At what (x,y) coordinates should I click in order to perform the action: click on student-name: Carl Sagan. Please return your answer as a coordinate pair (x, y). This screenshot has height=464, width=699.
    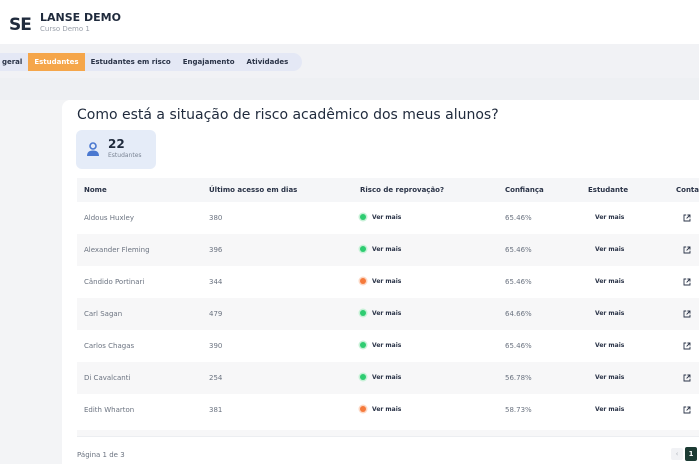
    Looking at the image, I should click on (103, 314).